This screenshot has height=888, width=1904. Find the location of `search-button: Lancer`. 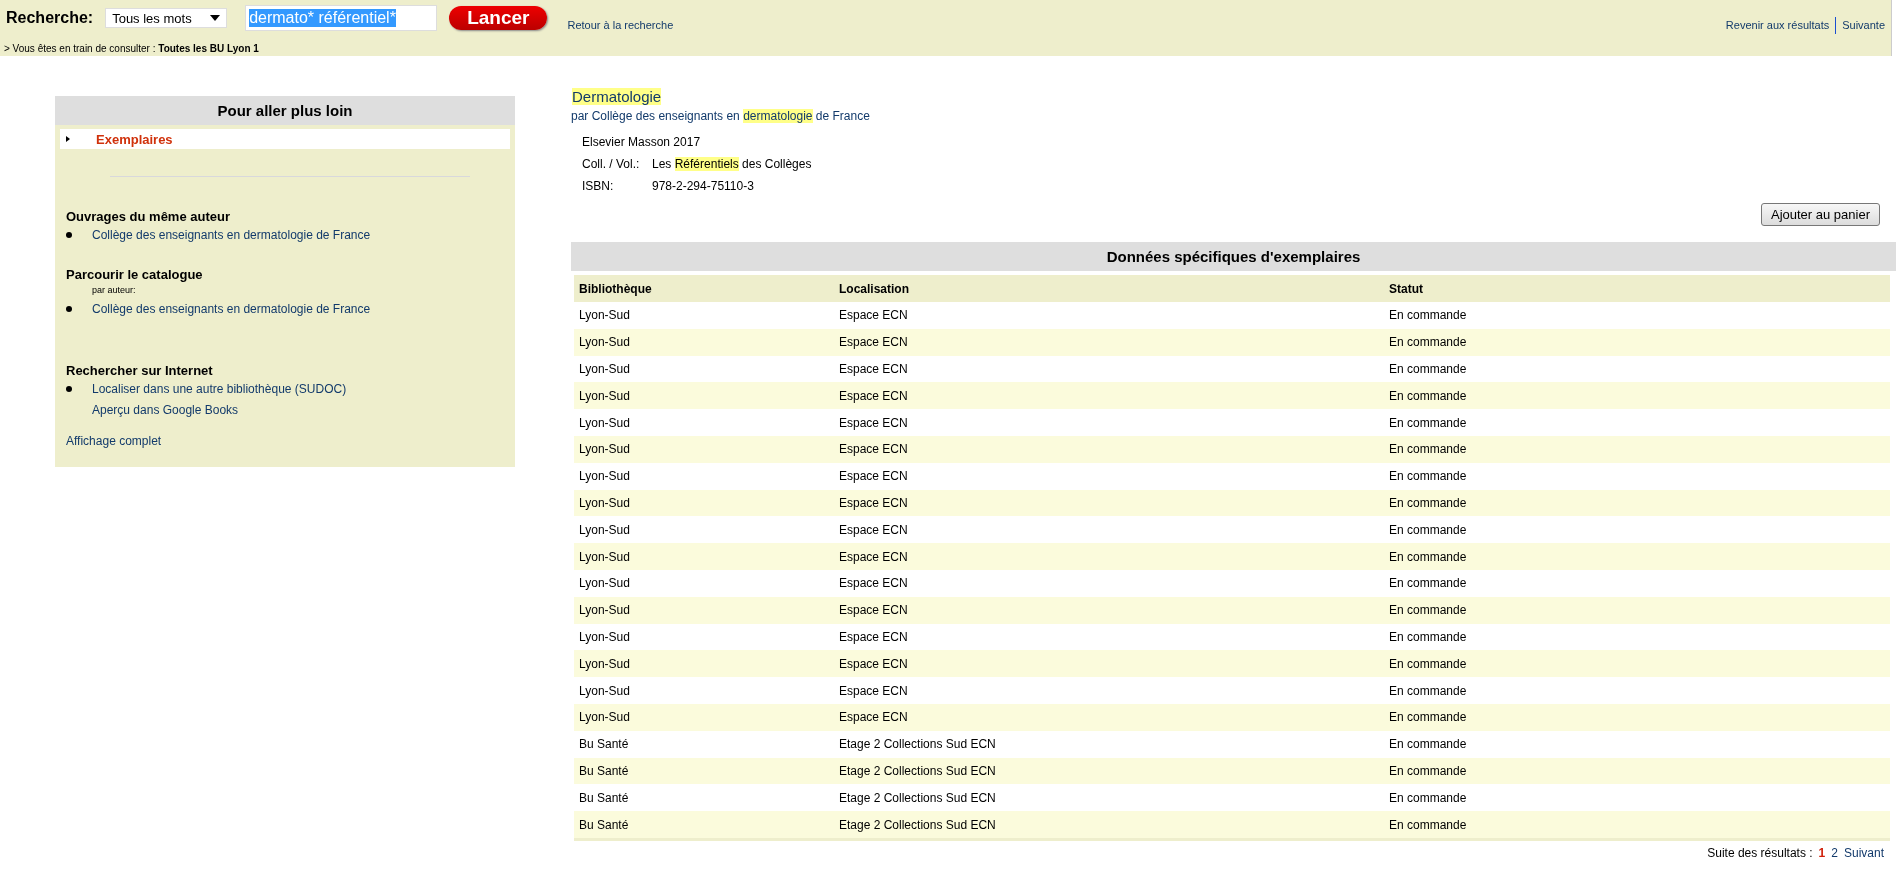

search-button: Lancer is located at coordinates (498, 18).